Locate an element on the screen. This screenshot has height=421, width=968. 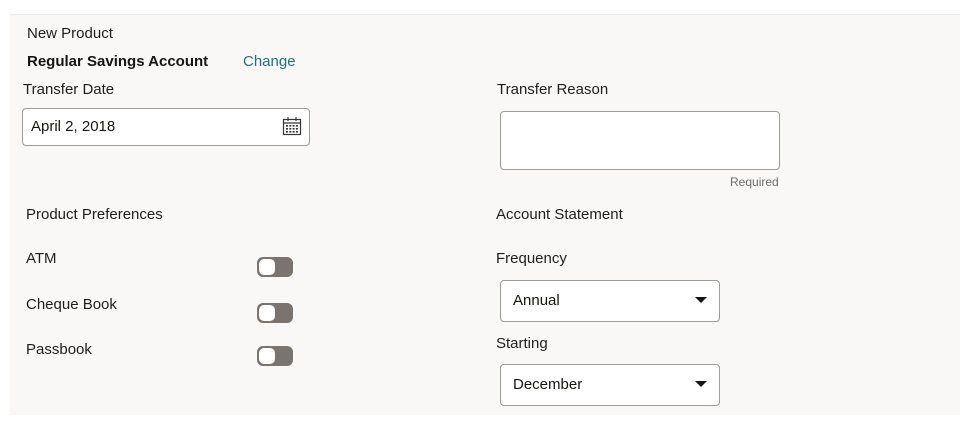
frequency-select: Annual is located at coordinates (610, 301).